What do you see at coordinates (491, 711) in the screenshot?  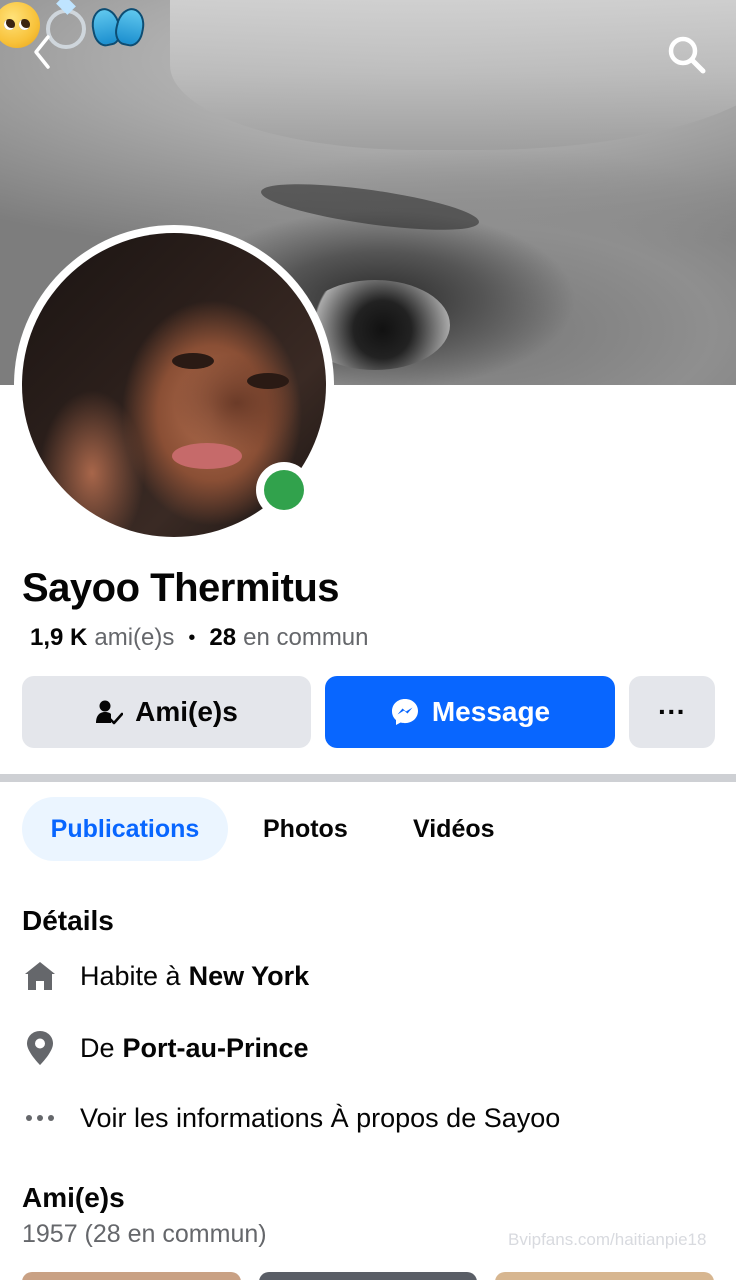 I see `message-button-label: Message` at bounding box center [491, 711].